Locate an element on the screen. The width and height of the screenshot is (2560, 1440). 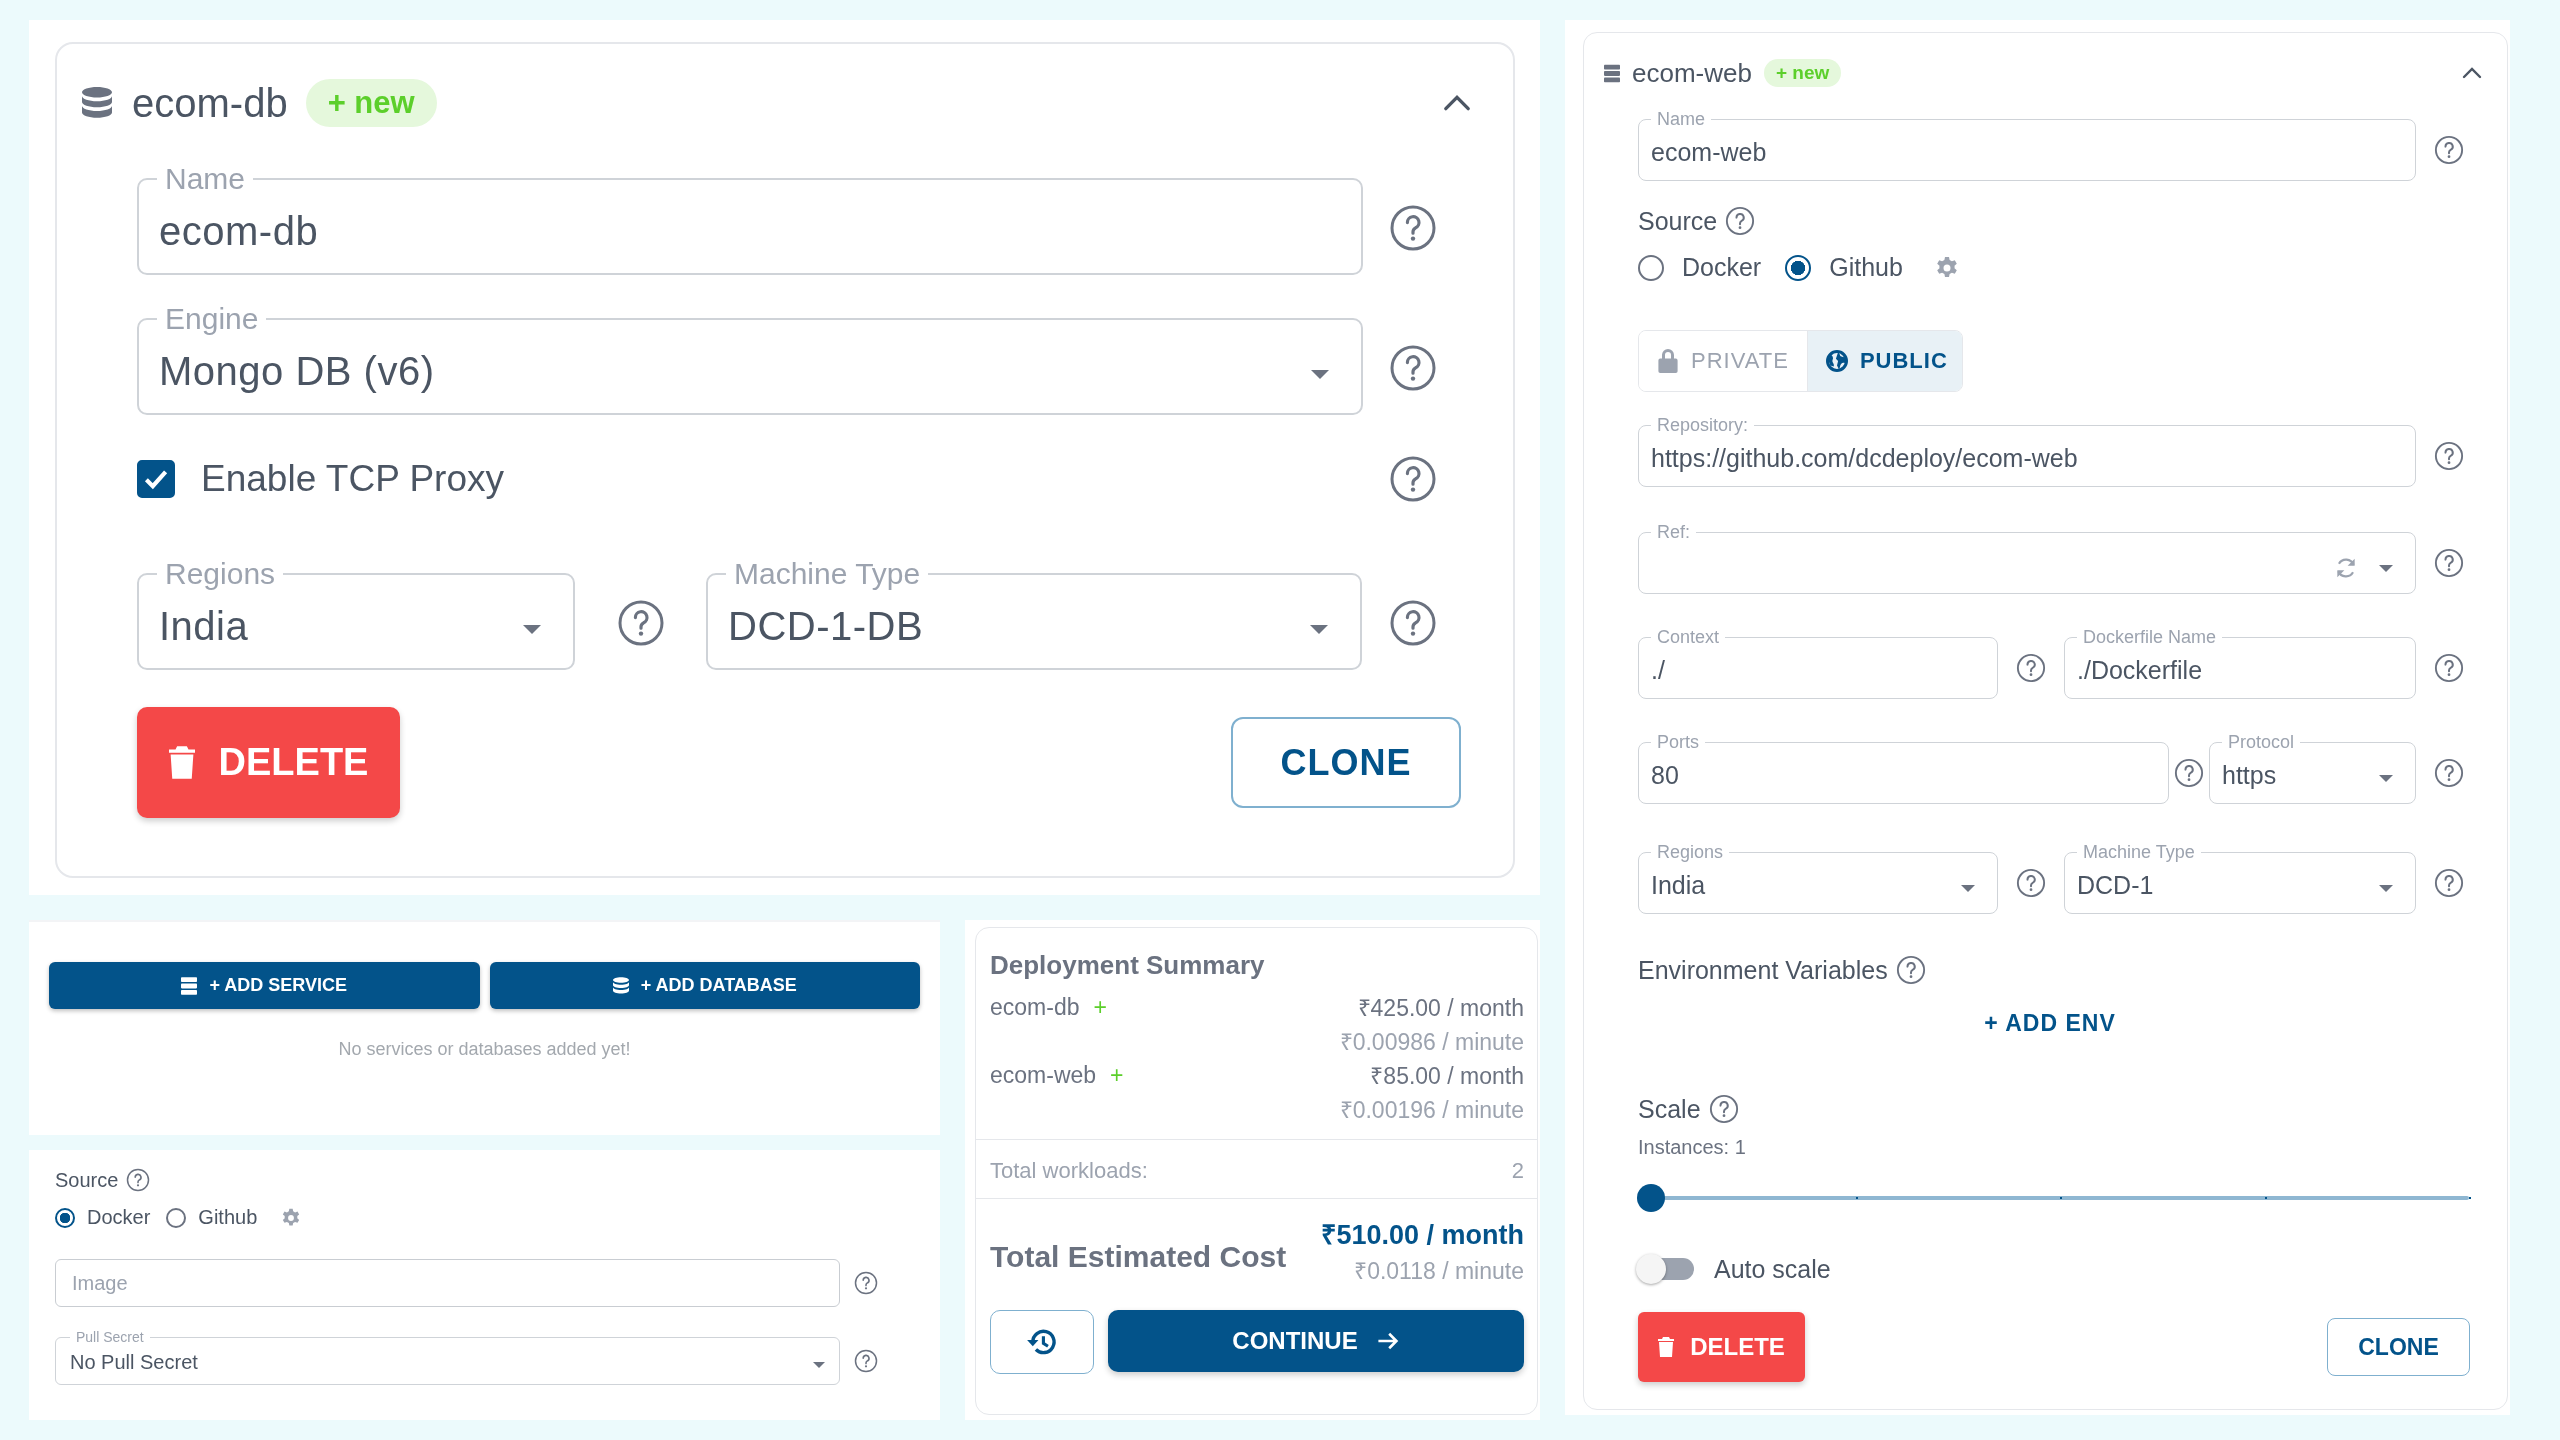
workload-name: ecom-db is located at coordinates (1035, 1007).